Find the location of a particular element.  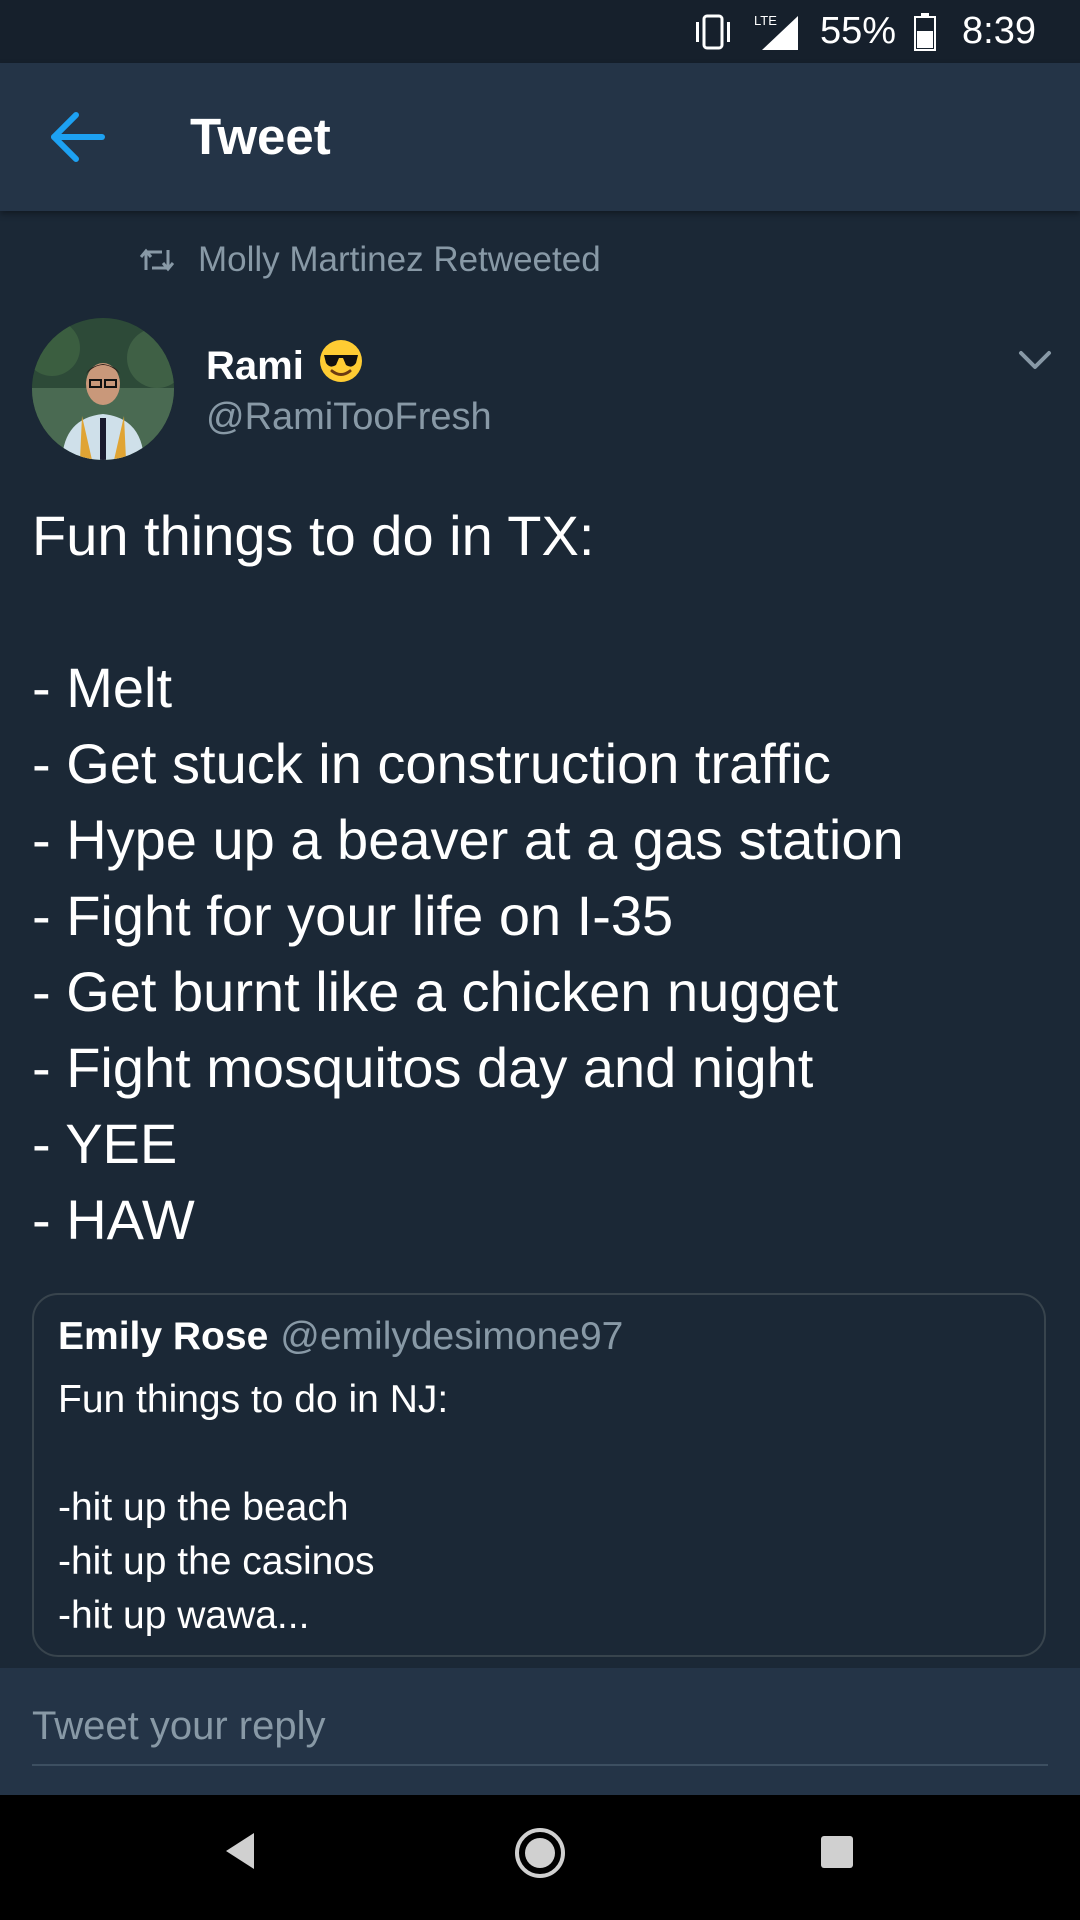

battery-percent: 55% is located at coordinates (858, 31).